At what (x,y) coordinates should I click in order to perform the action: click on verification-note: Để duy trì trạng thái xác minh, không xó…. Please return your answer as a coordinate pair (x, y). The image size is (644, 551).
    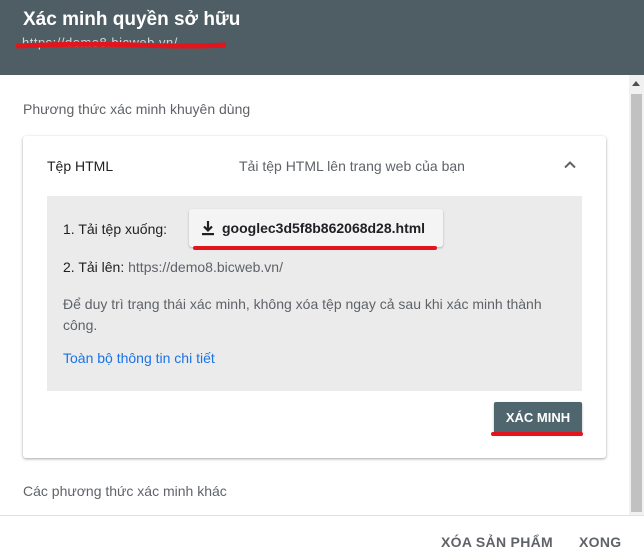
    Looking at the image, I should click on (302, 314).